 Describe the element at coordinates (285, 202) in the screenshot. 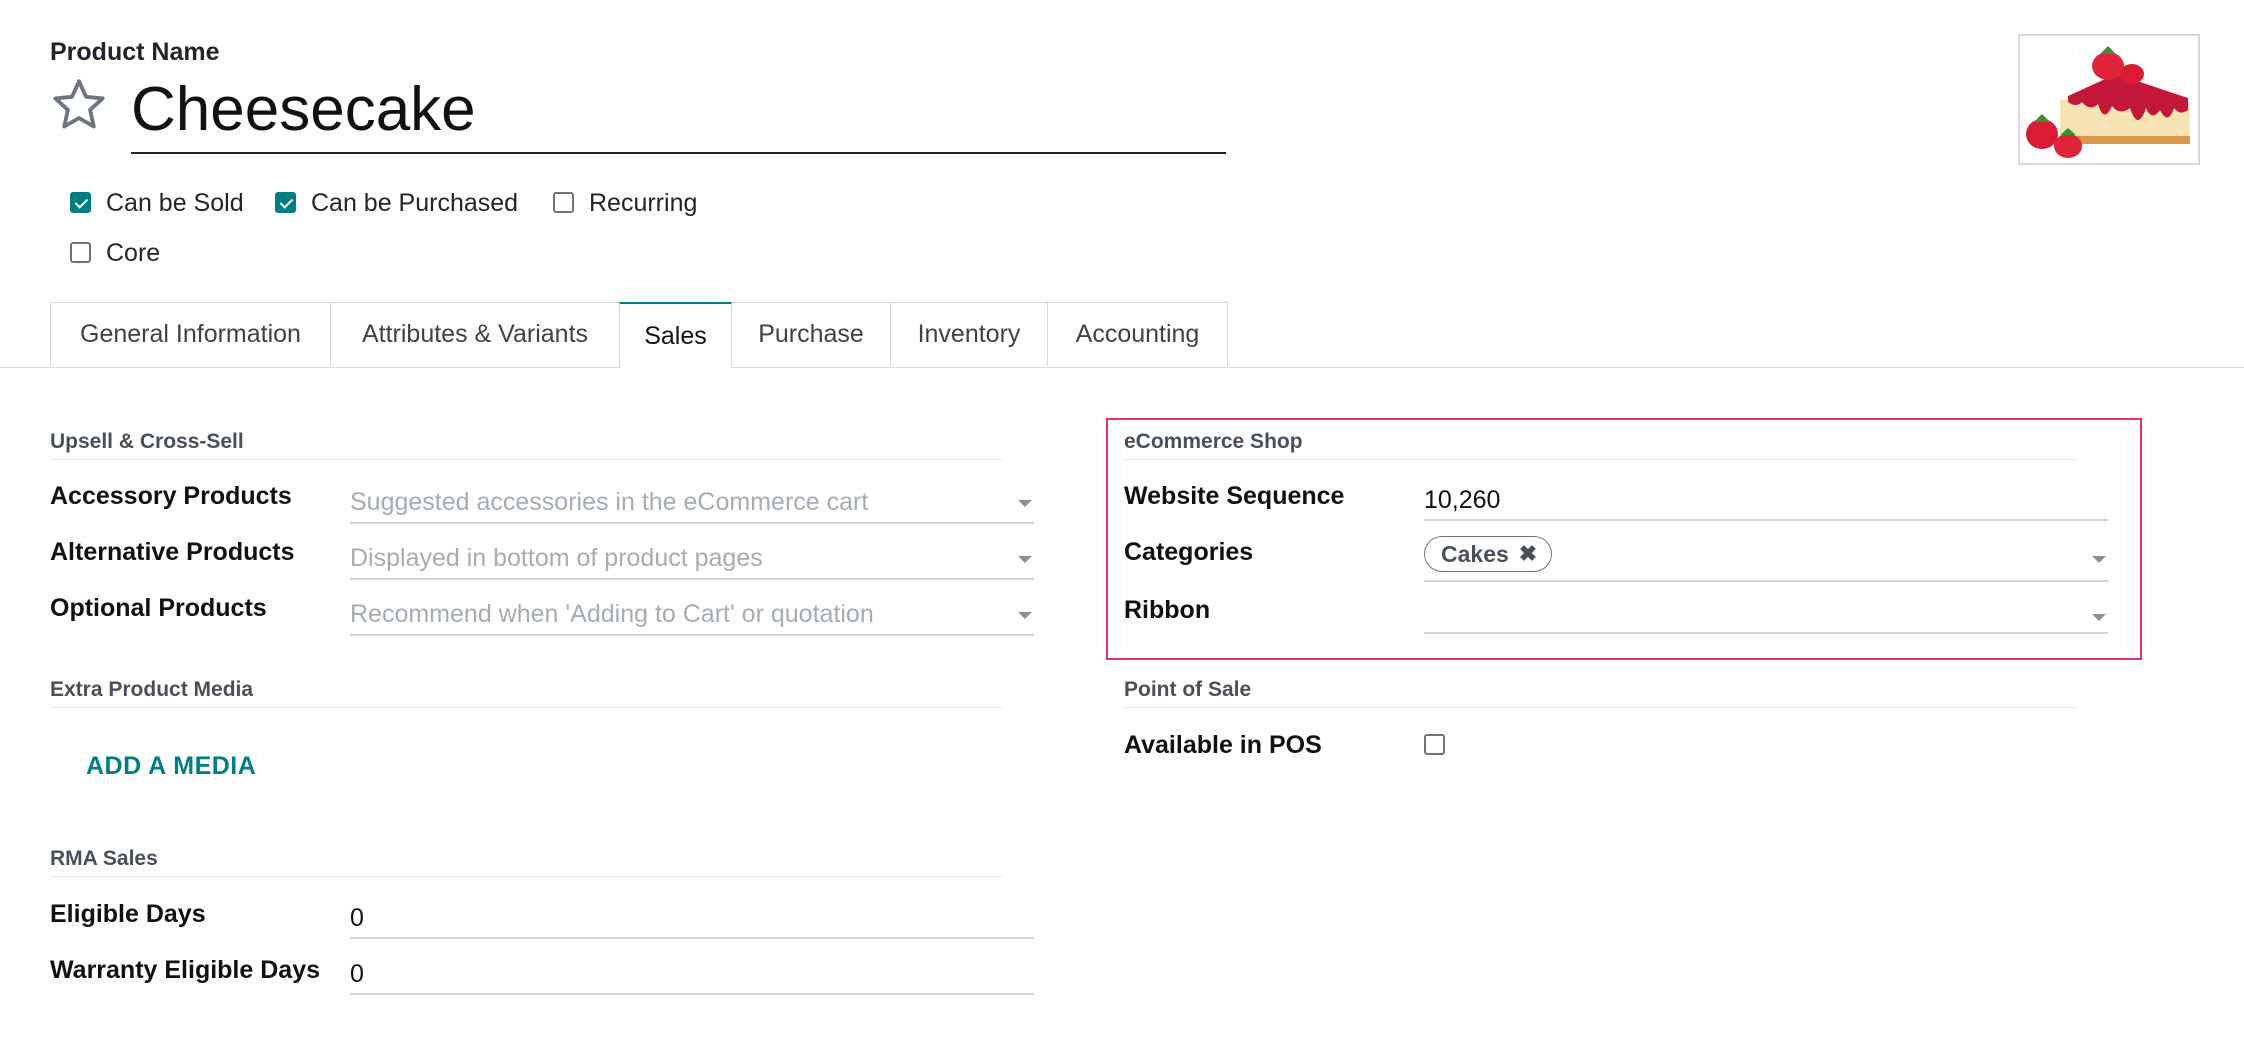

I see `can-be-purchased-checkbox` at that location.